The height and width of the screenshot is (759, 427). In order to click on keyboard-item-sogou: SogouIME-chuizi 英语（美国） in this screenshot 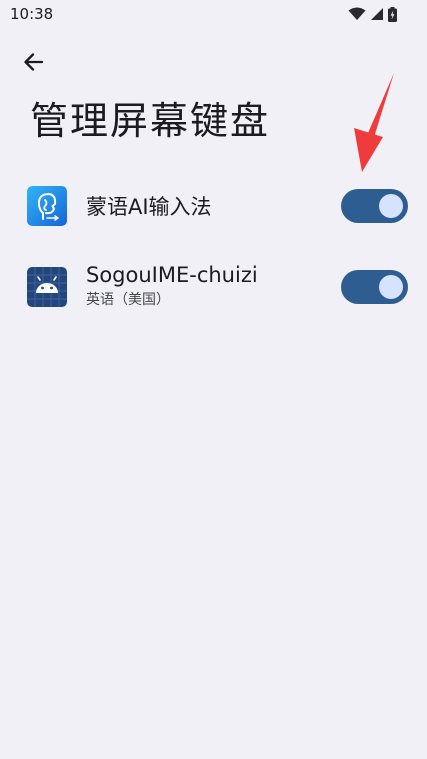, I will do `click(213, 287)`.